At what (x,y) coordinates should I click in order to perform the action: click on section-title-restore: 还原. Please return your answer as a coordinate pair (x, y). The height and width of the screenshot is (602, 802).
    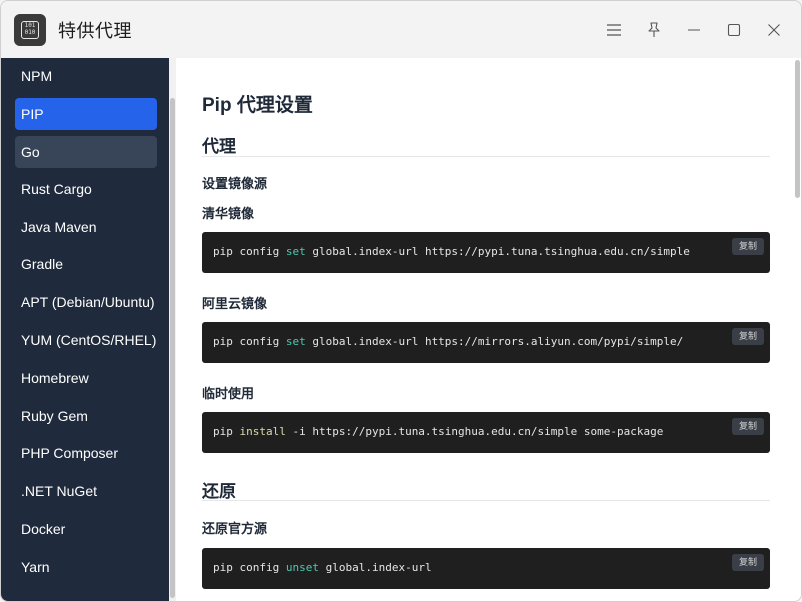
    Looking at the image, I should click on (219, 491).